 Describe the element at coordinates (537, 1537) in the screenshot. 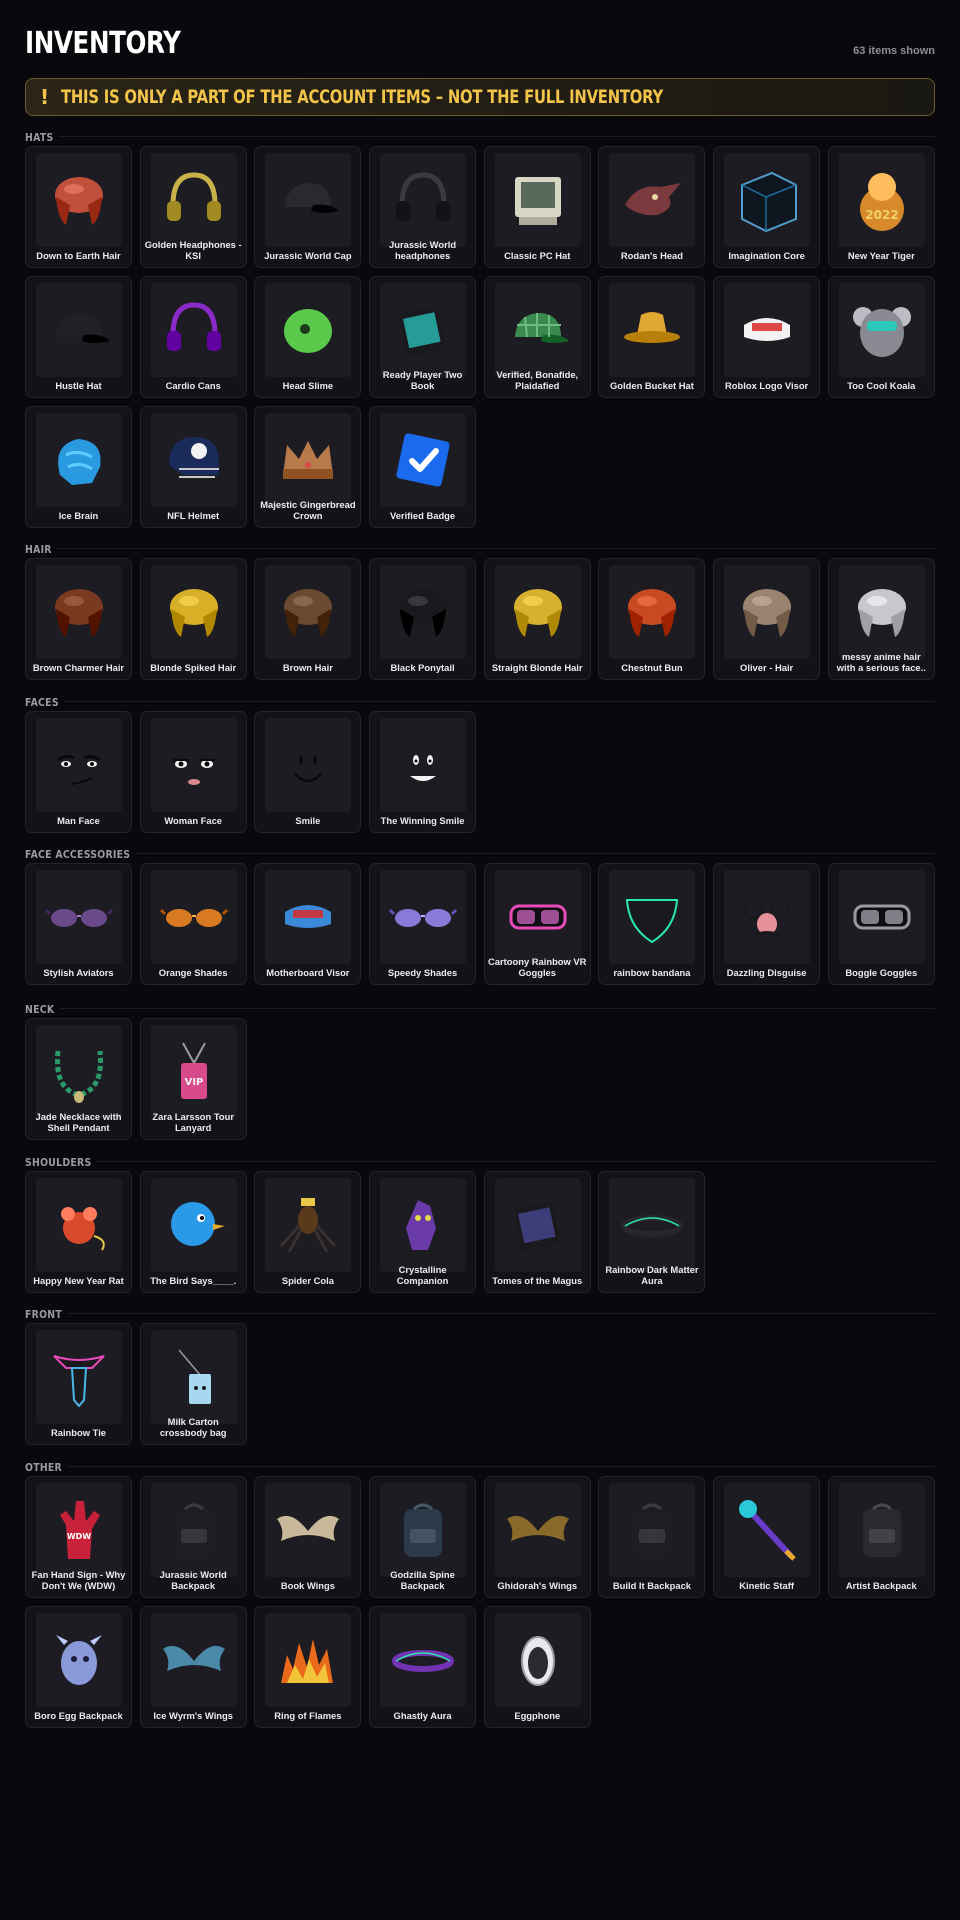

I see `item-card: Ghidorah's Wings` at that location.